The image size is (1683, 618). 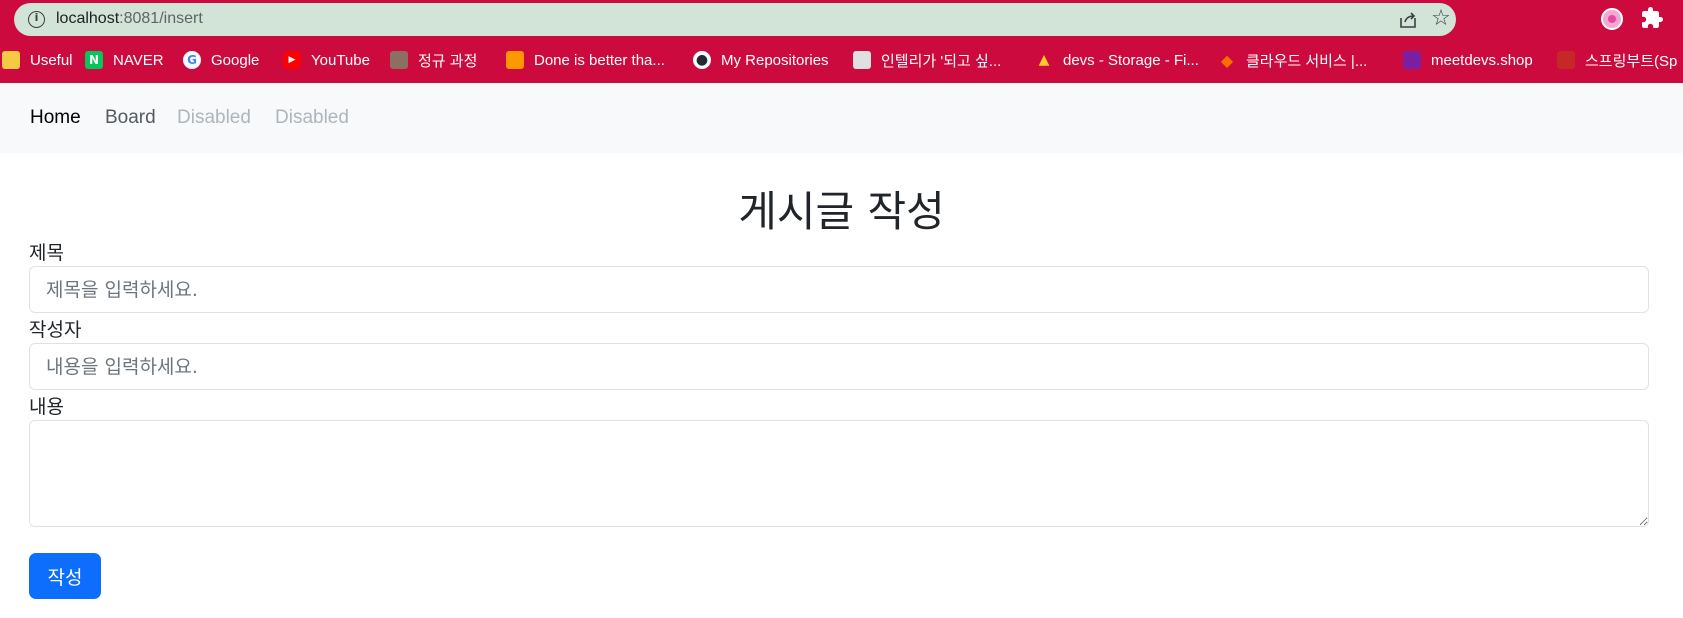 What do you see at coordinates (292, 60) in the screenshot?
I see `youtube-icon: ▶` at bounding box center [292, 60].